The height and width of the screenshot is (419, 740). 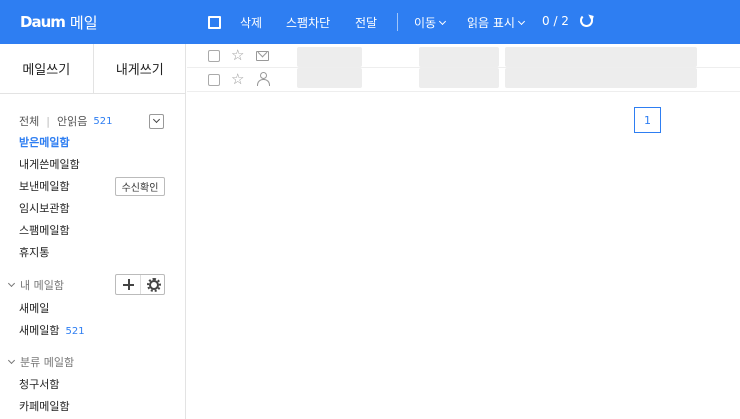 What do you see at coordinates (491, 23) in the screenshot?
I see `read-status-label: 읽음 표시` at bounding box center [491, 23].